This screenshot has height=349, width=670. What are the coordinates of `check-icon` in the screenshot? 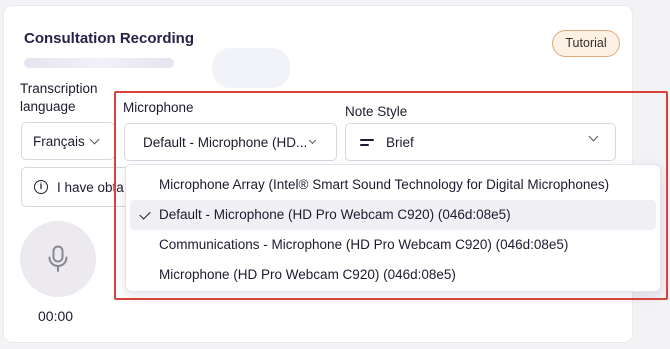 It's located at (145, 214).